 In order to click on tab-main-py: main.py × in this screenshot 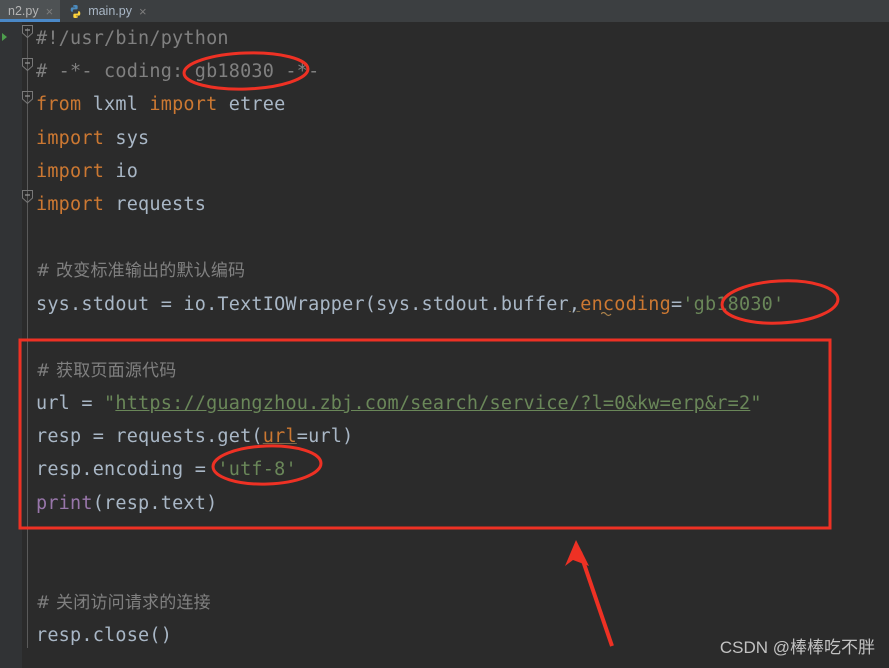, I will do `click(107, 11)`.